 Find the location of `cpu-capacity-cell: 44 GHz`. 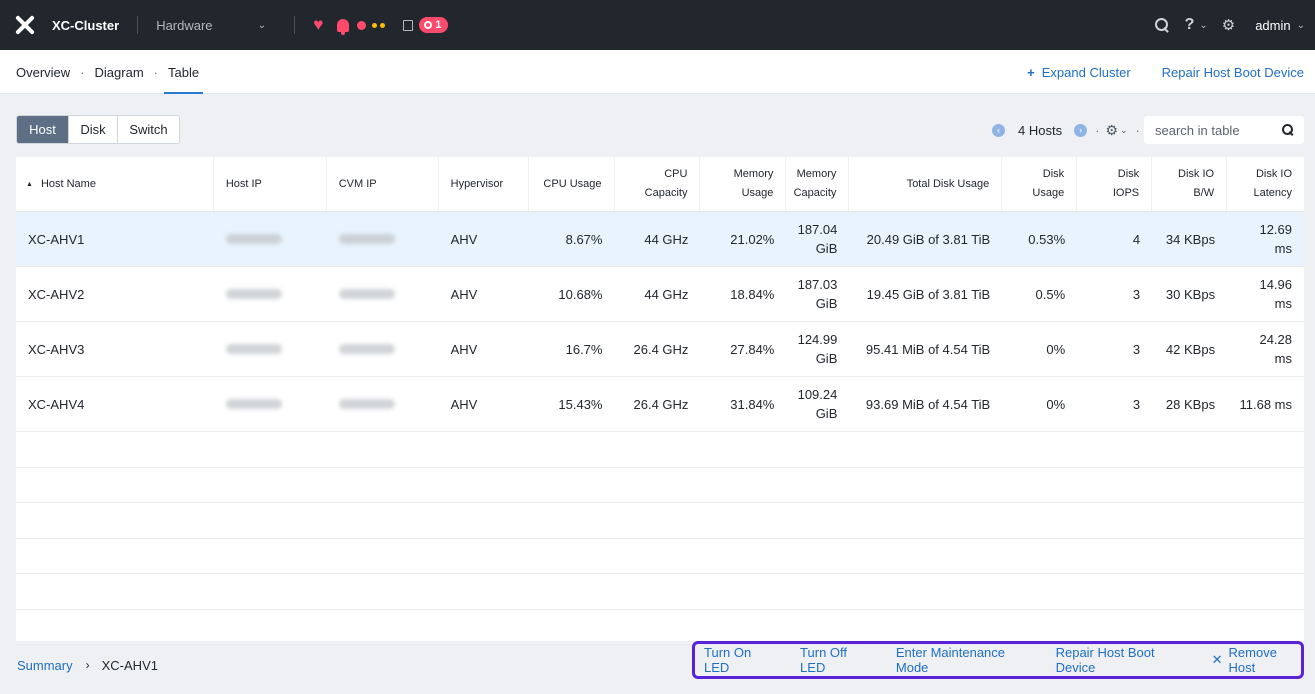

cpu-capacity-cell: 44 GHz is located at coordinates (666, 239).